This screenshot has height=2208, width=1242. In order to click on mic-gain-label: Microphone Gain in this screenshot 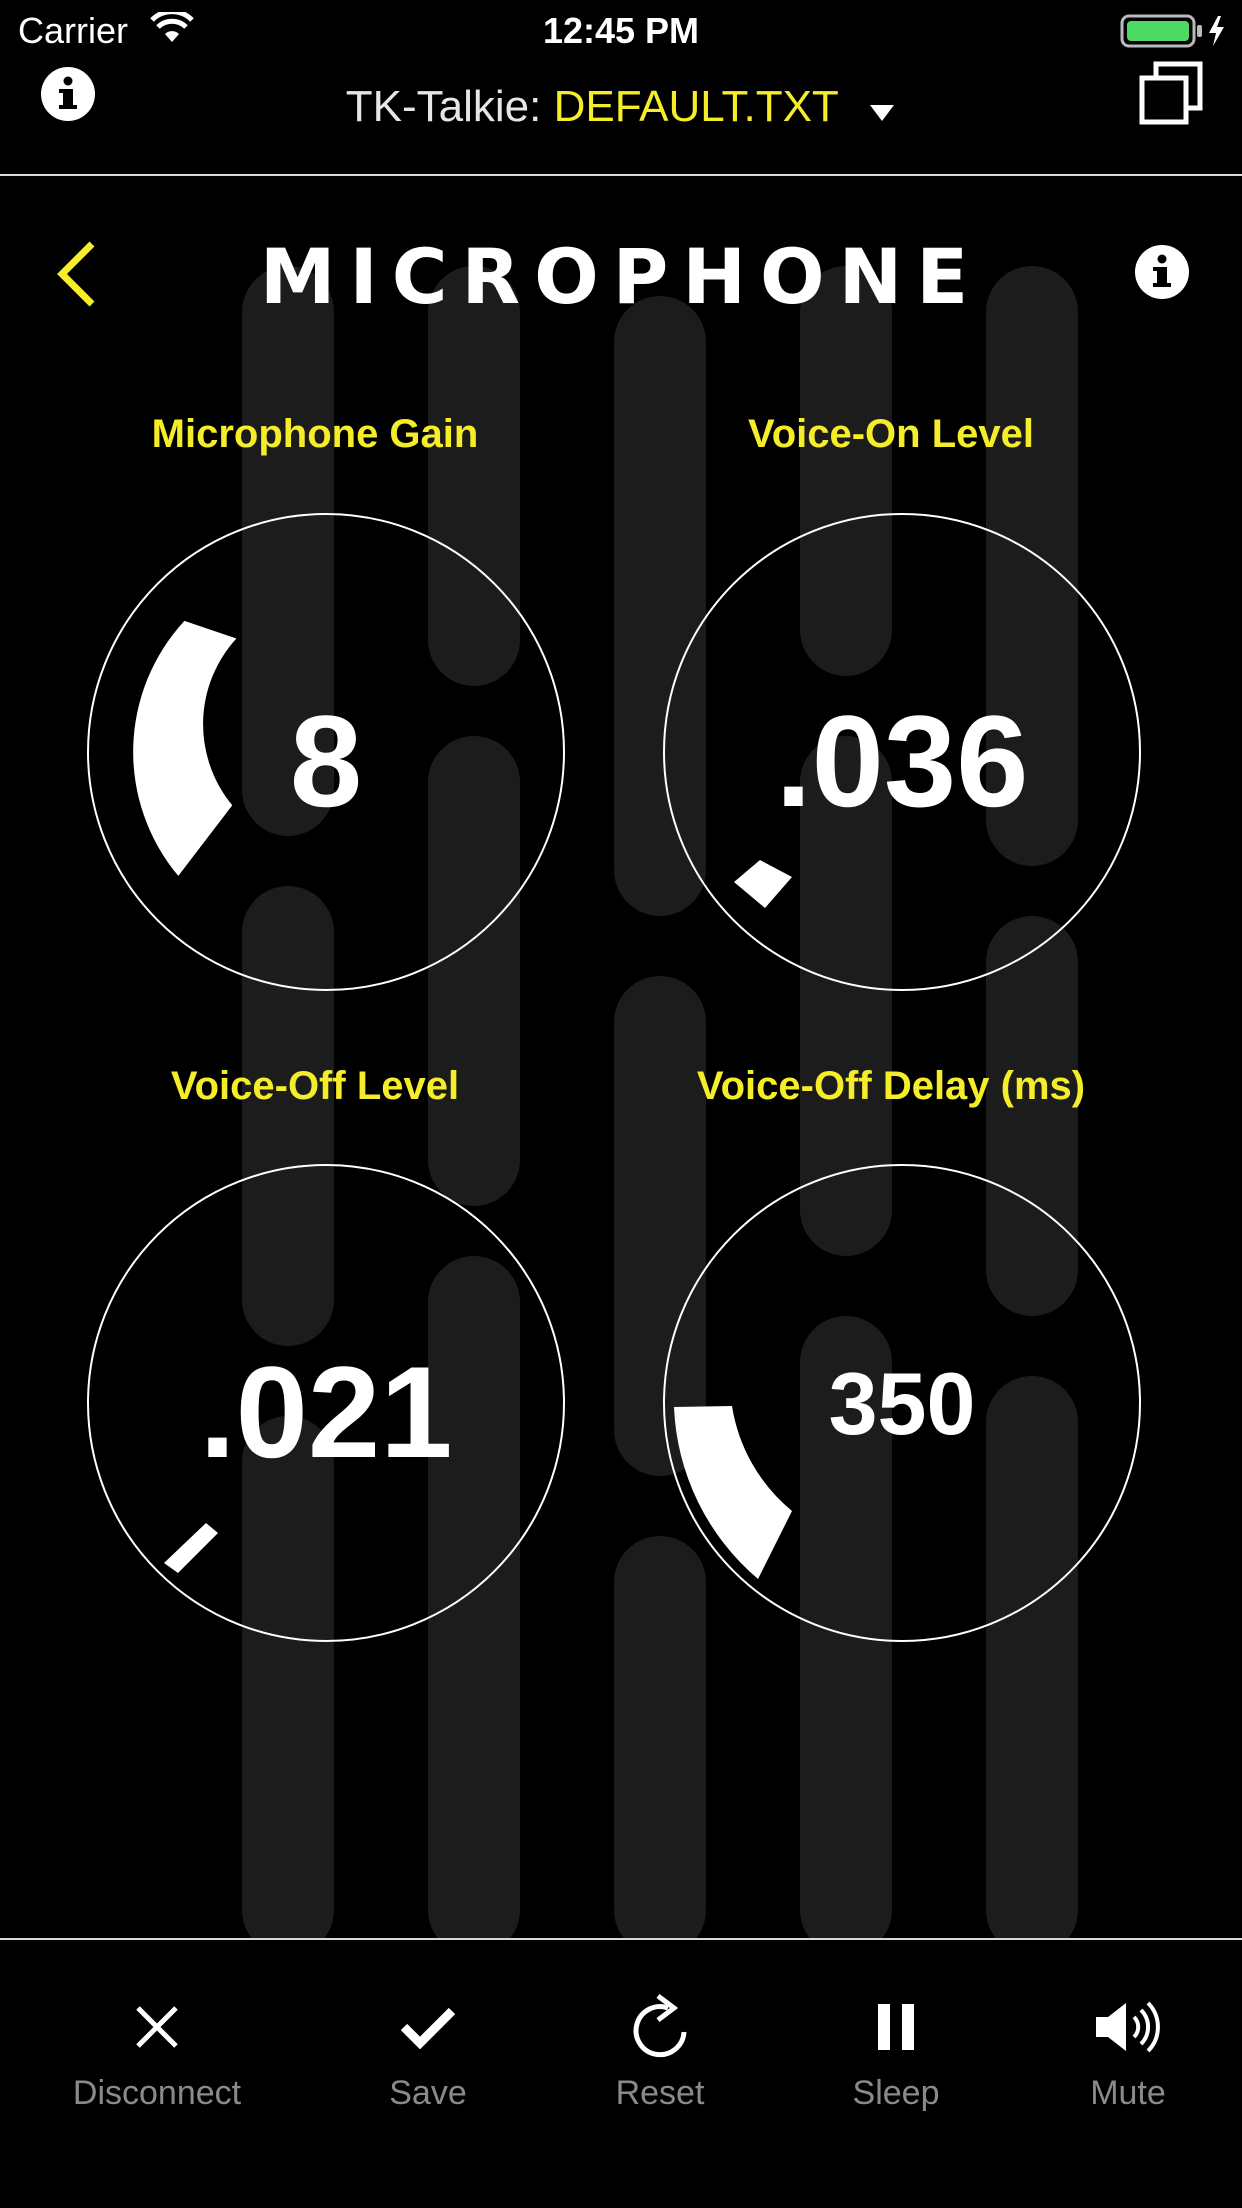, I will do `click(315, 434)`.